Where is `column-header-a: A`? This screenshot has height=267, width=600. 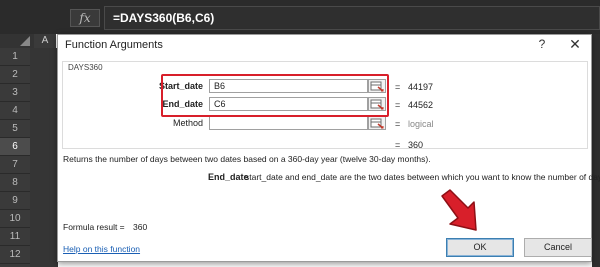
column-header-a: A is located at coordinates (45, 41).